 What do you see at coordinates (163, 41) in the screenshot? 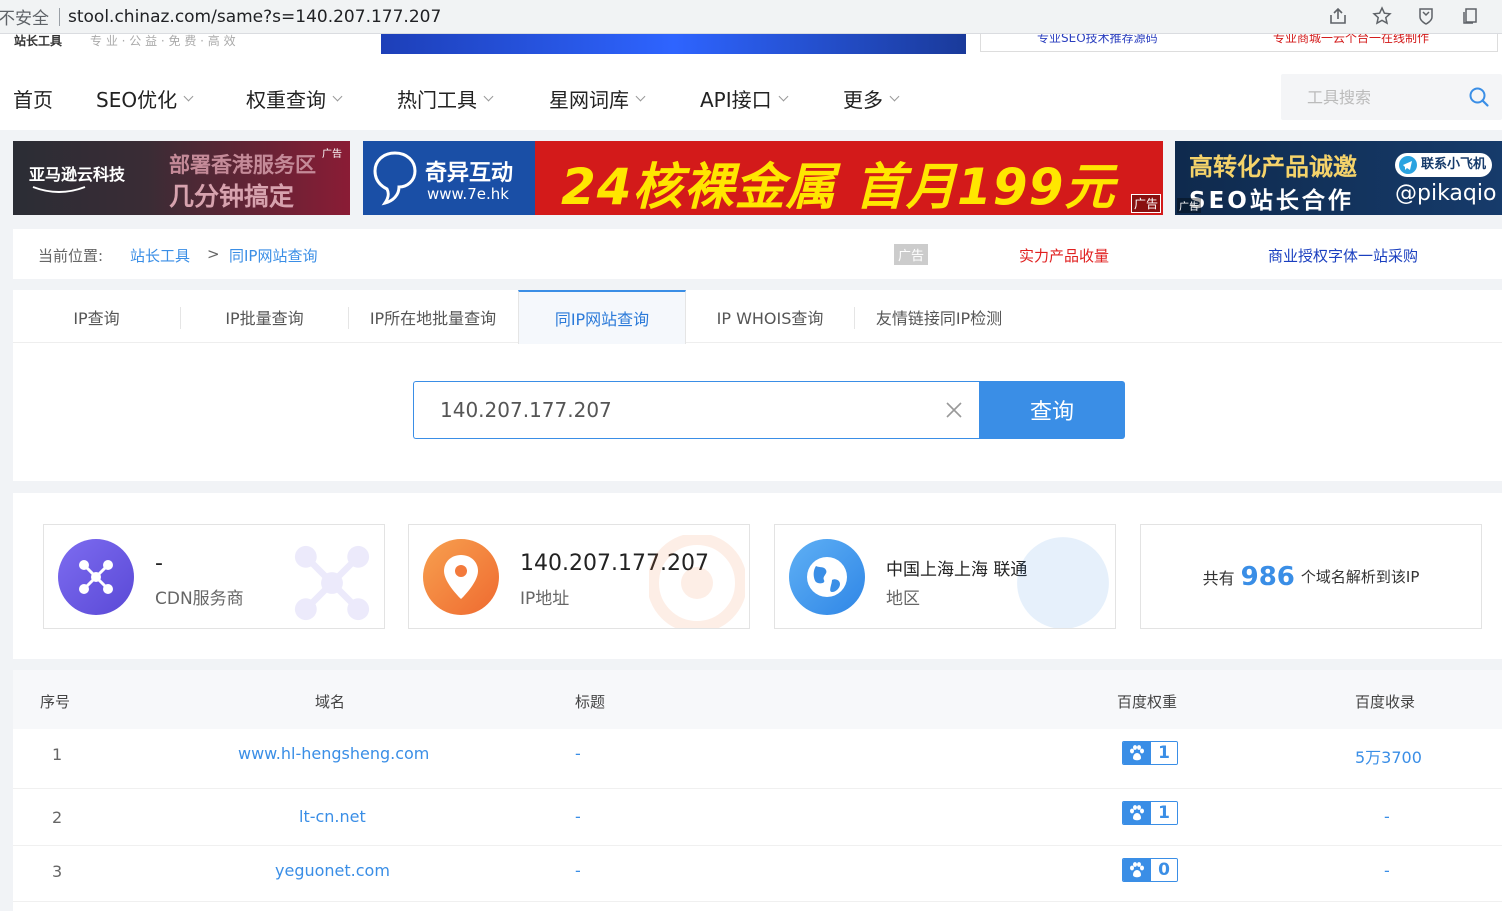
I see `site-slogan: 专 业 · 公 益 · 免 费 · 高 效` at bounding box center [163, 41].